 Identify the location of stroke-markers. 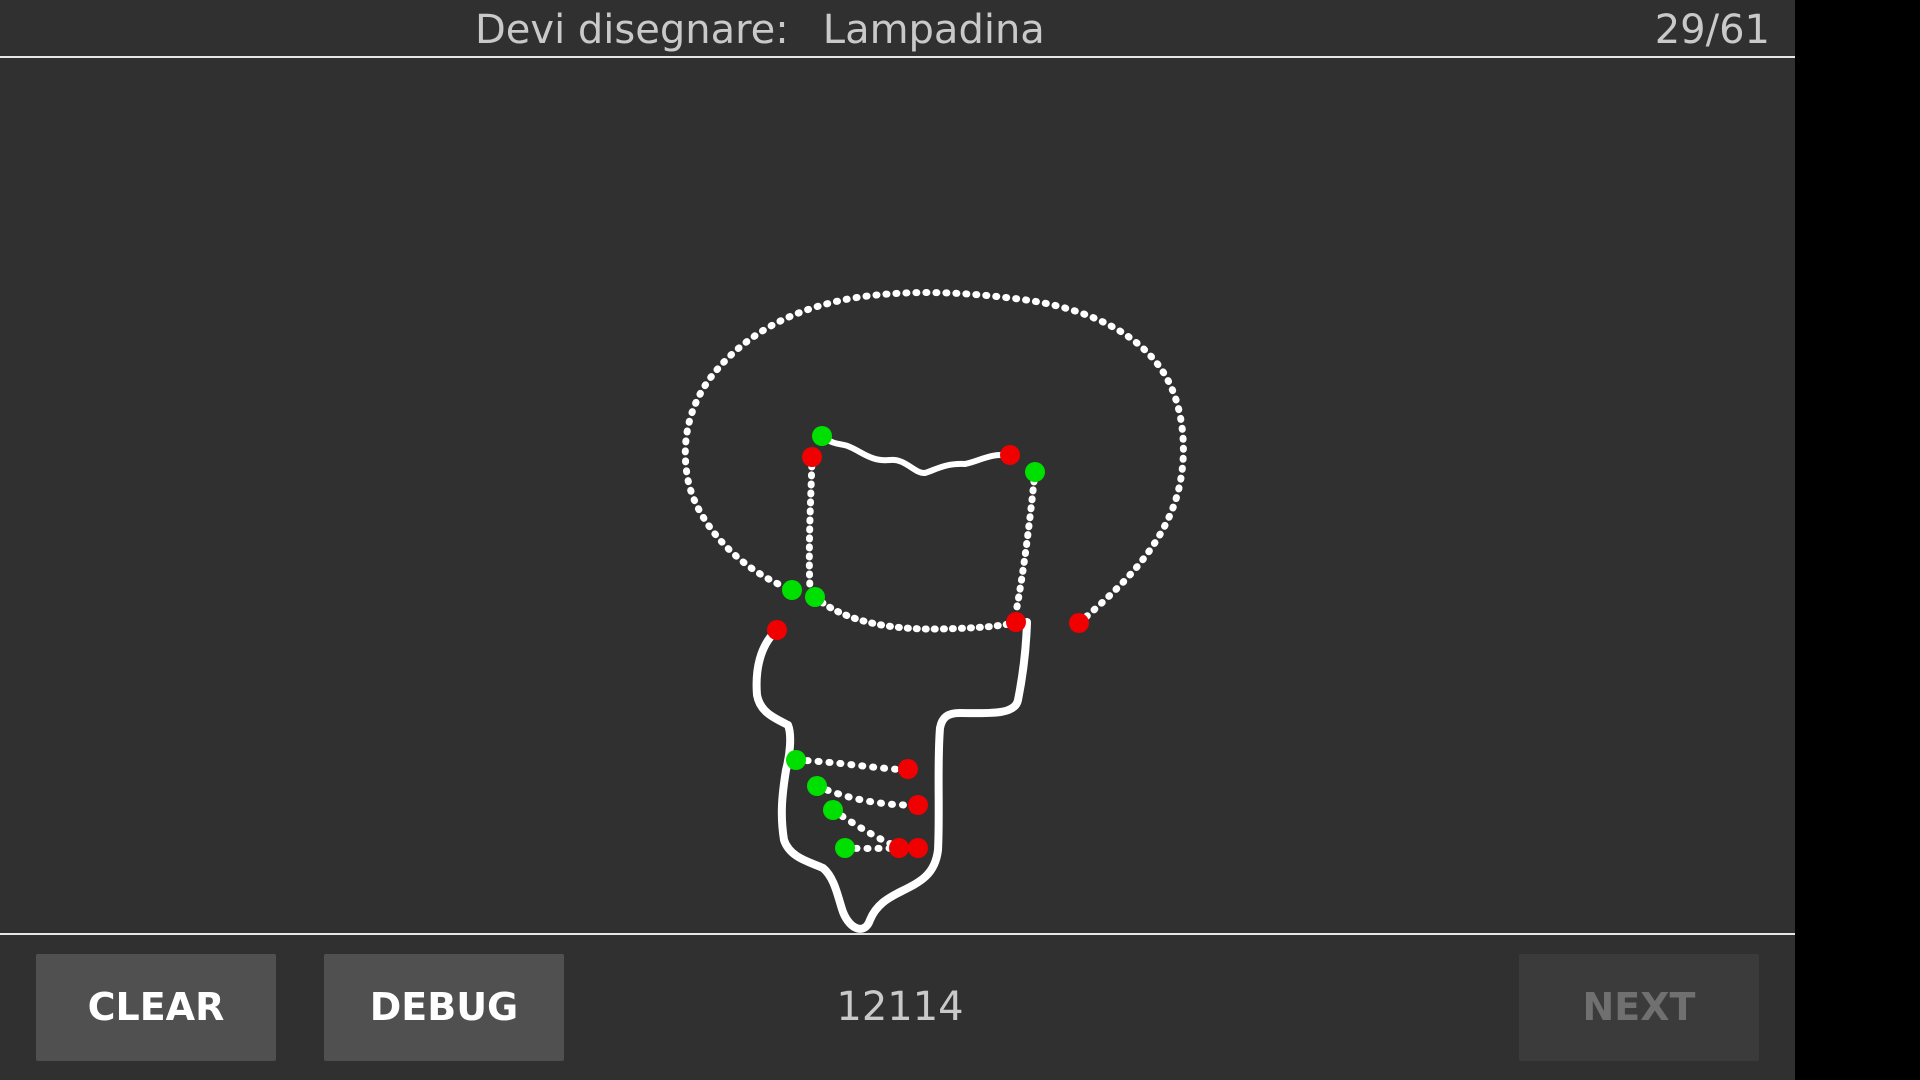
(928, 642).